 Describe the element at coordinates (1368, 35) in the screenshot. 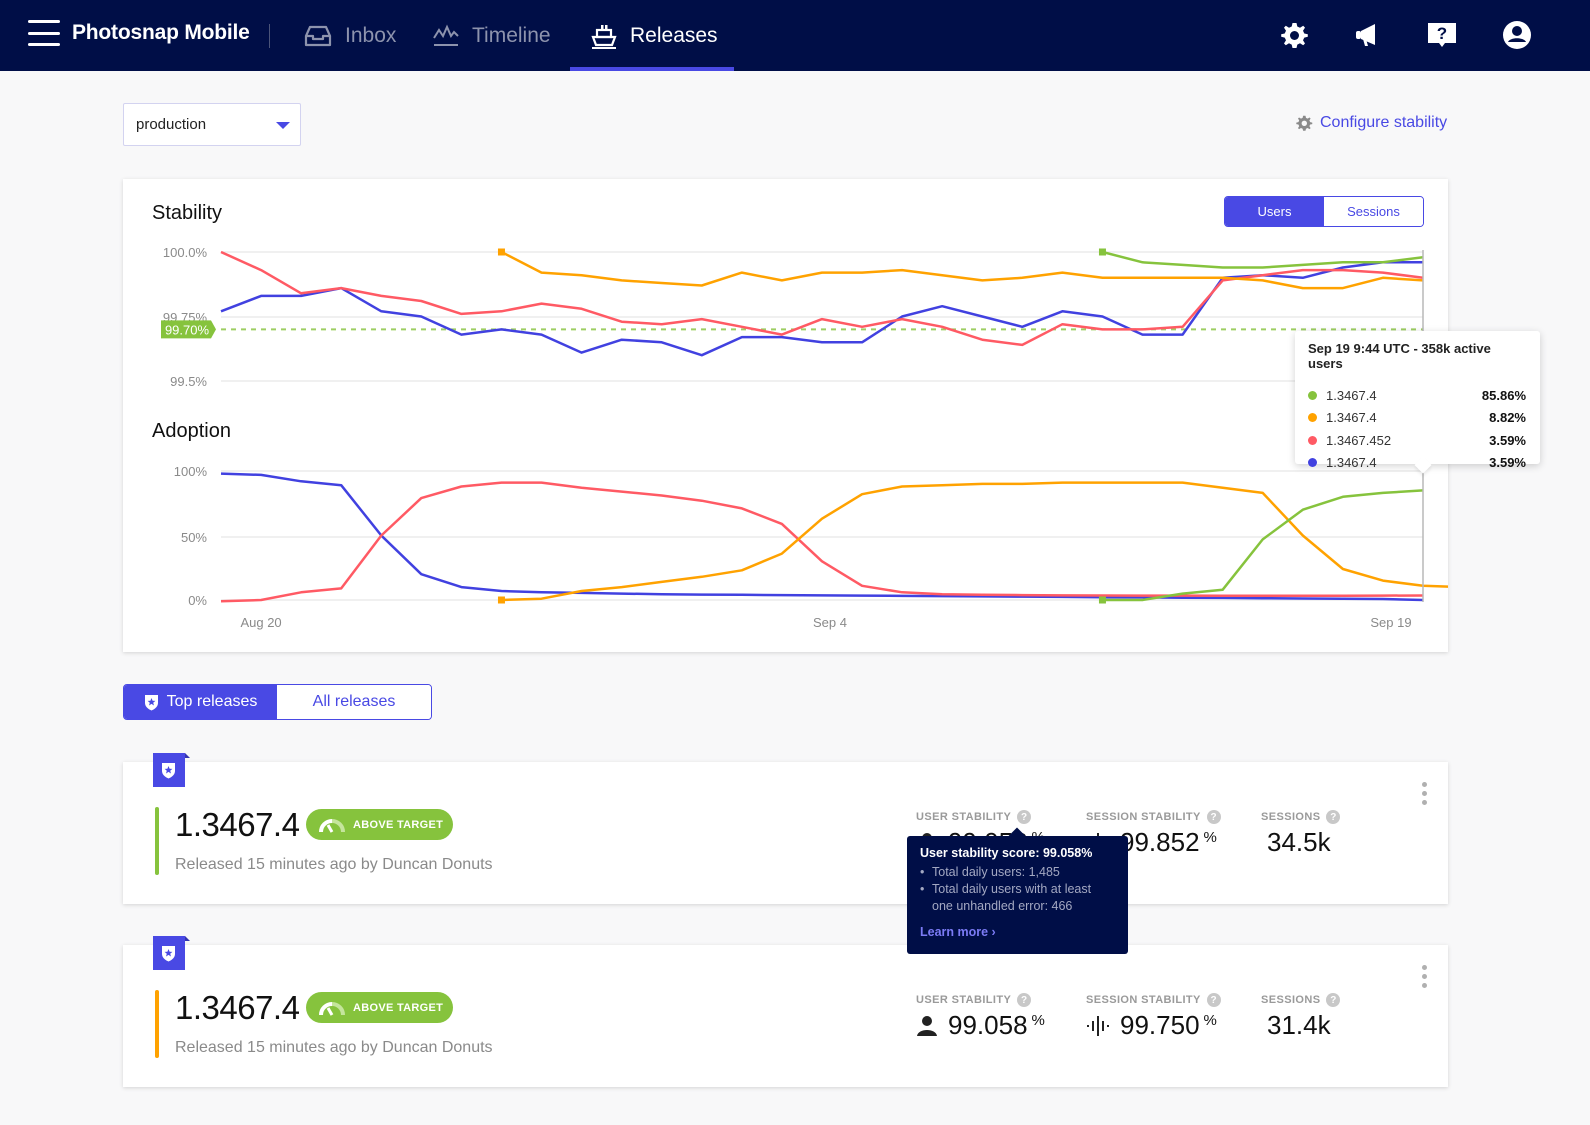

I see `megaphone-icon` at that location.